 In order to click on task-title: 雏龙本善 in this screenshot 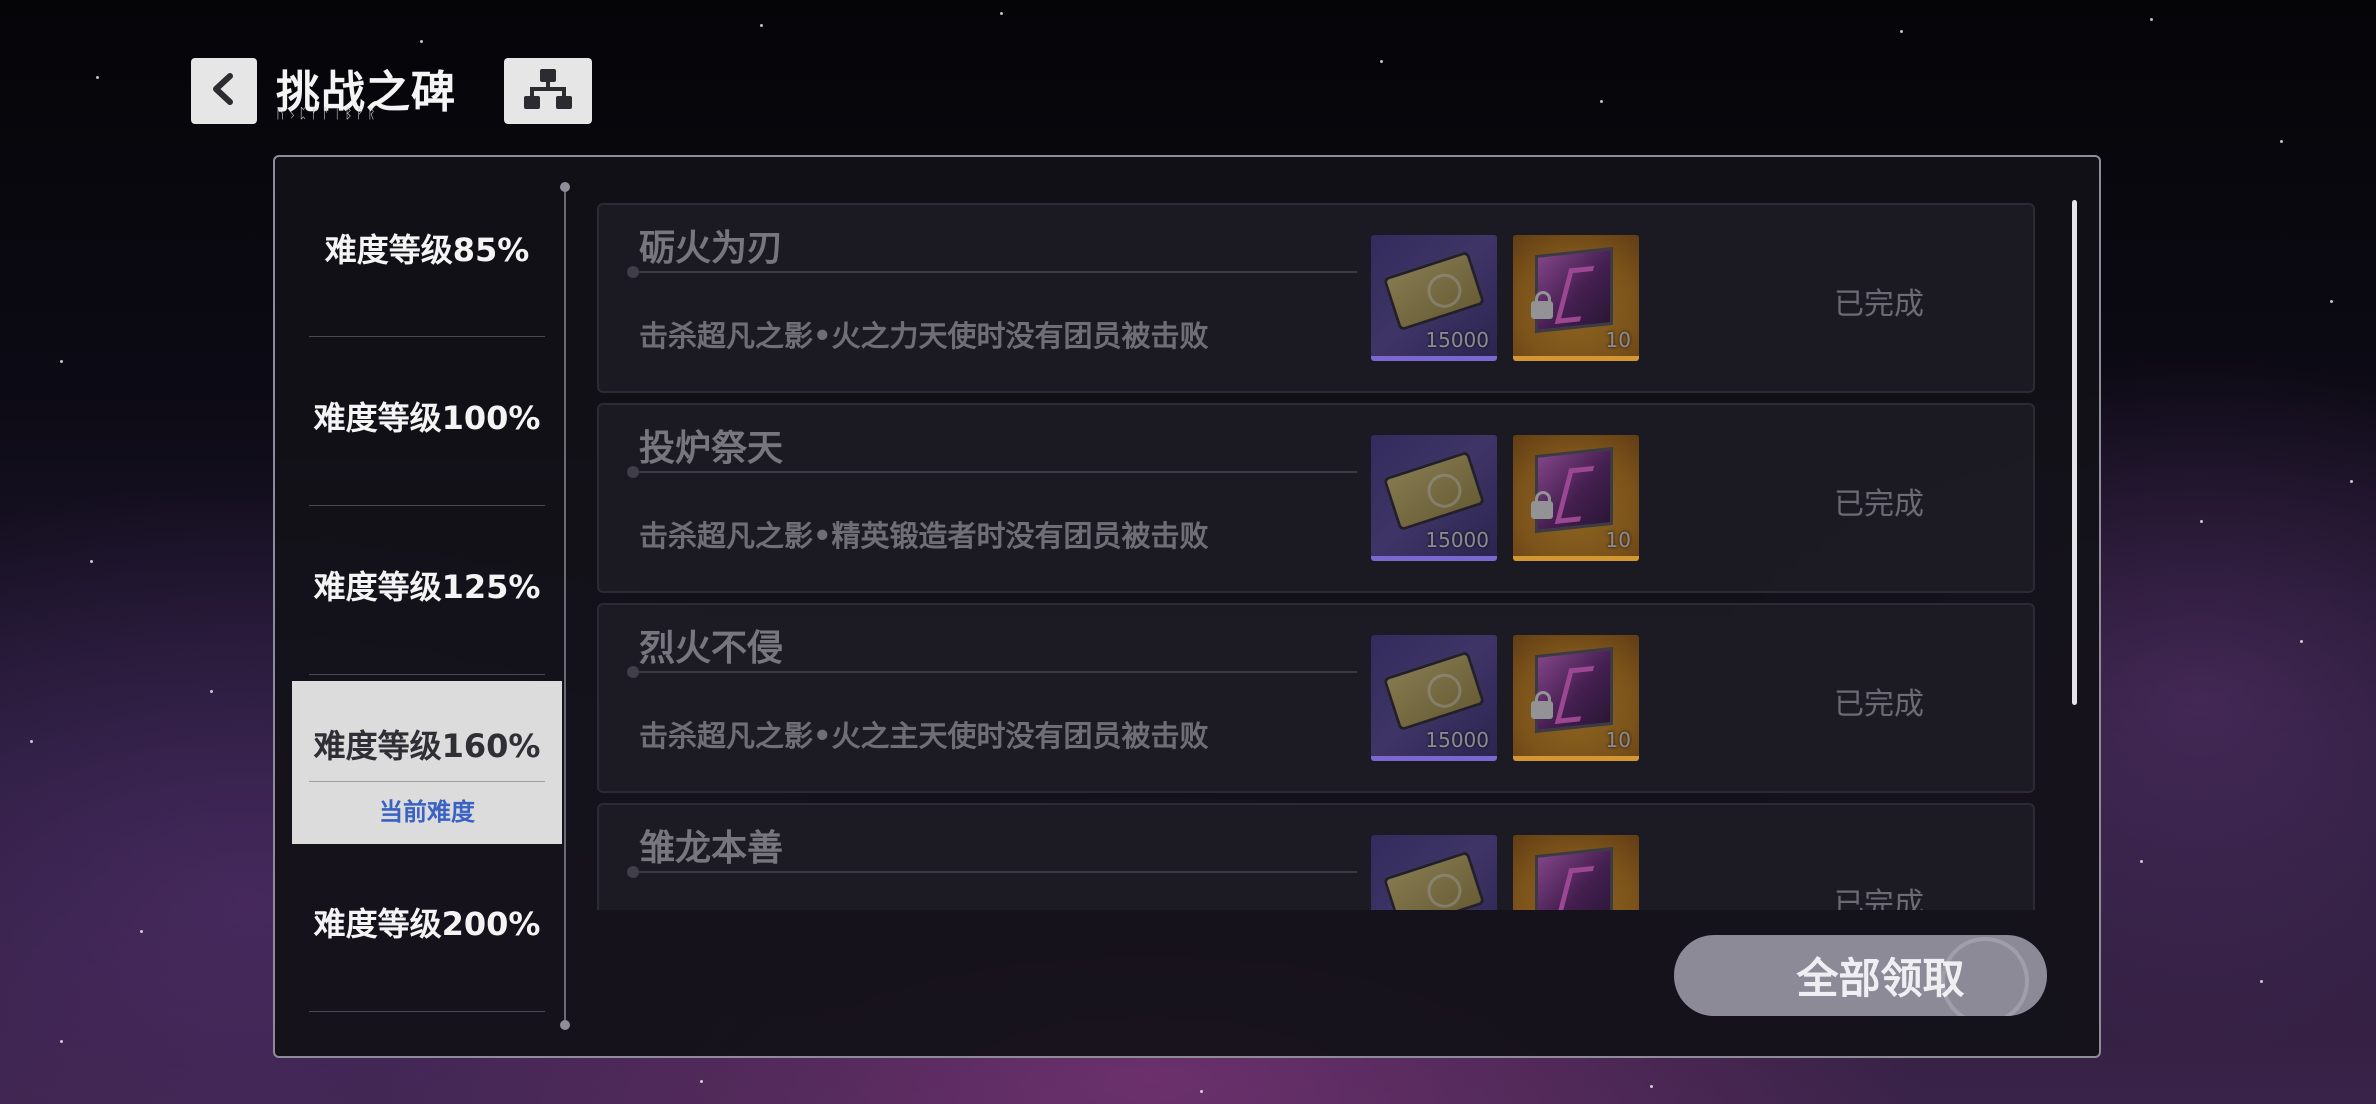, I will do `click(711, 848)`.